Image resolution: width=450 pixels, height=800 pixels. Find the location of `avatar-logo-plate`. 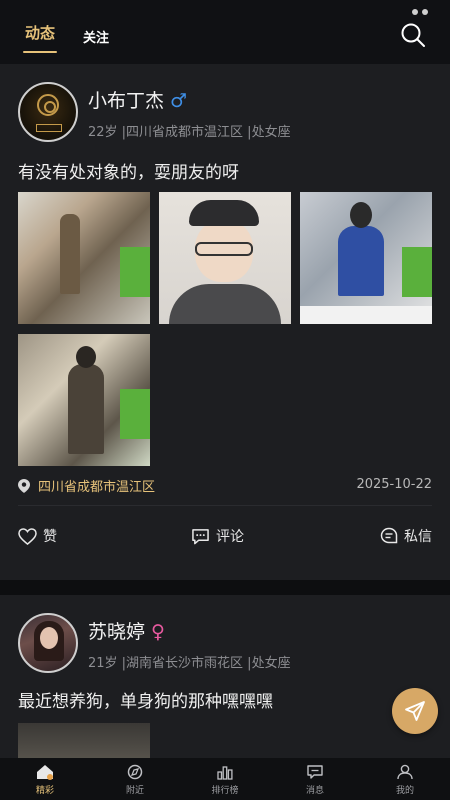

avatar-logo-plate is located at coordinates (49, 128).